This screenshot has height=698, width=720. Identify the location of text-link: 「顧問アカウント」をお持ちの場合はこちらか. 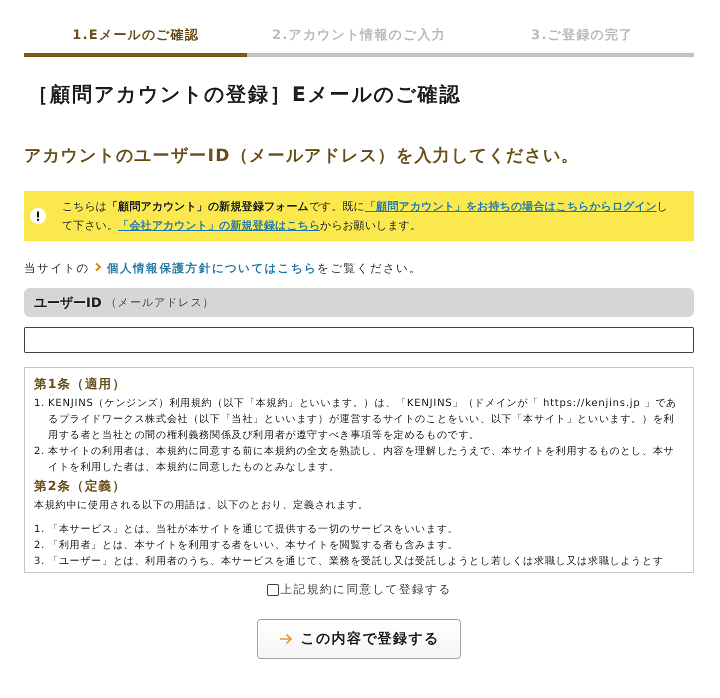
(482, 206).